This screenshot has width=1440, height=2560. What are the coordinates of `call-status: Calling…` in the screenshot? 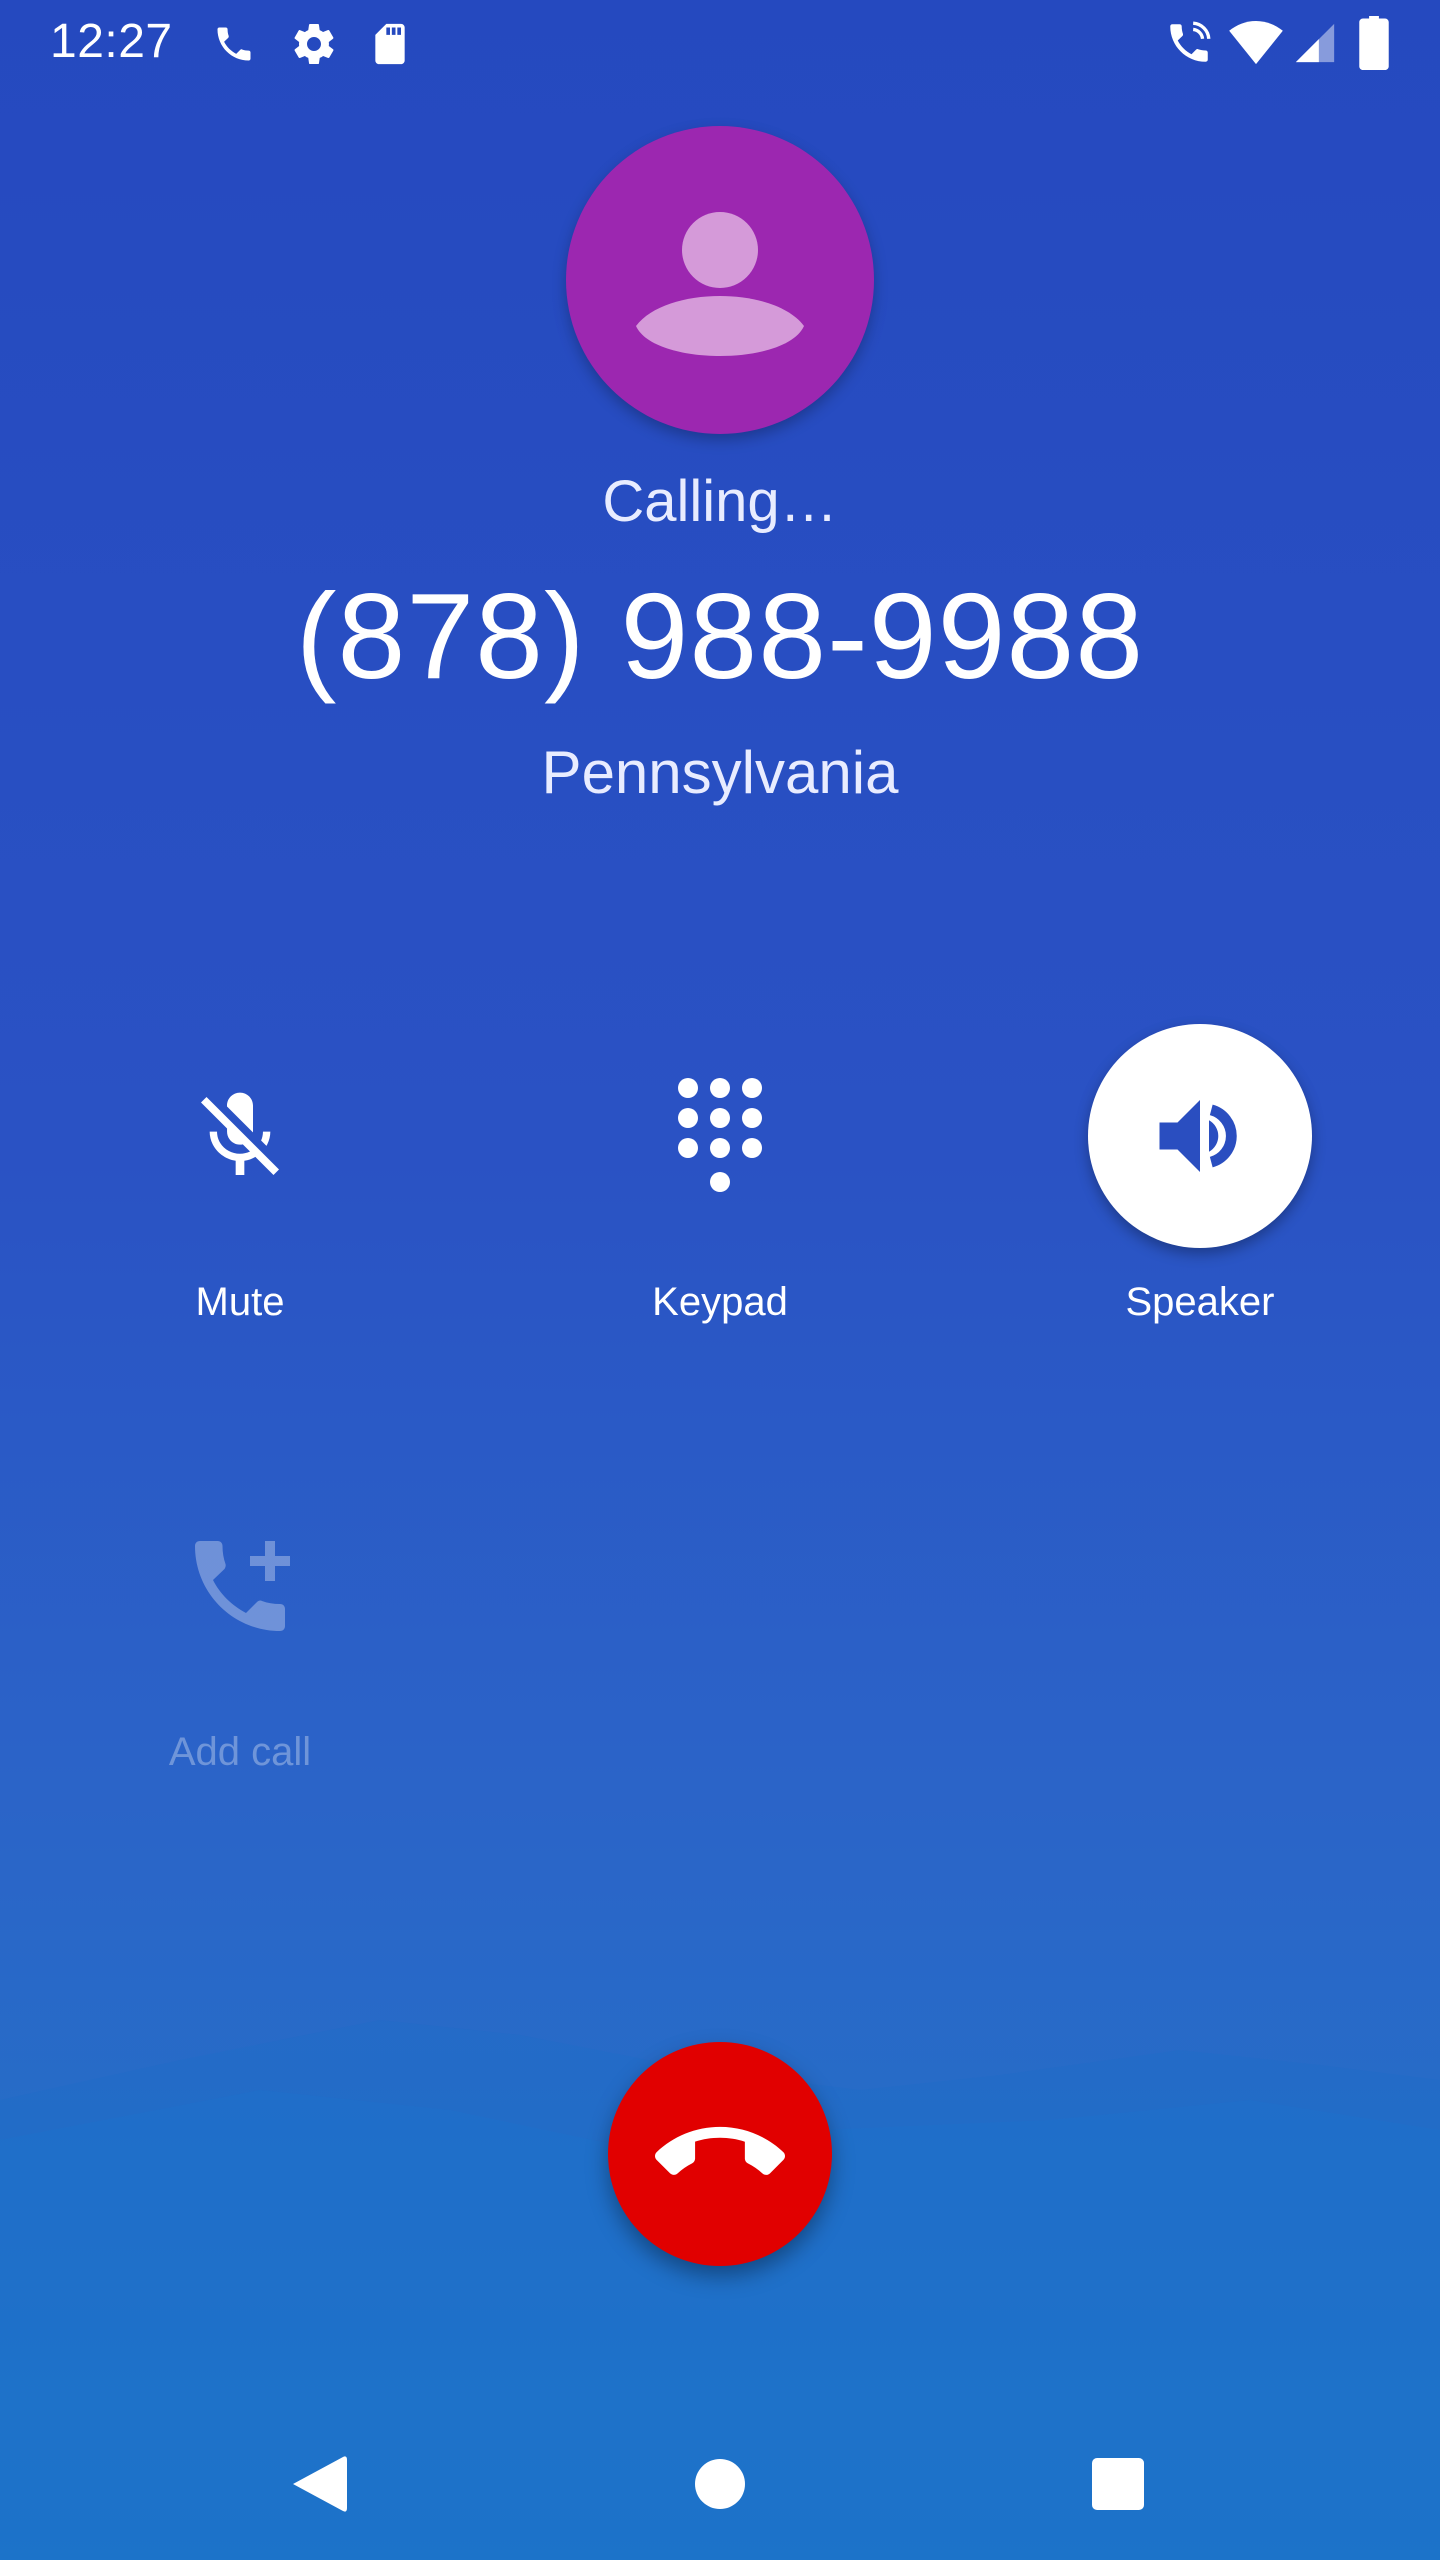 It's located at (720, 501).